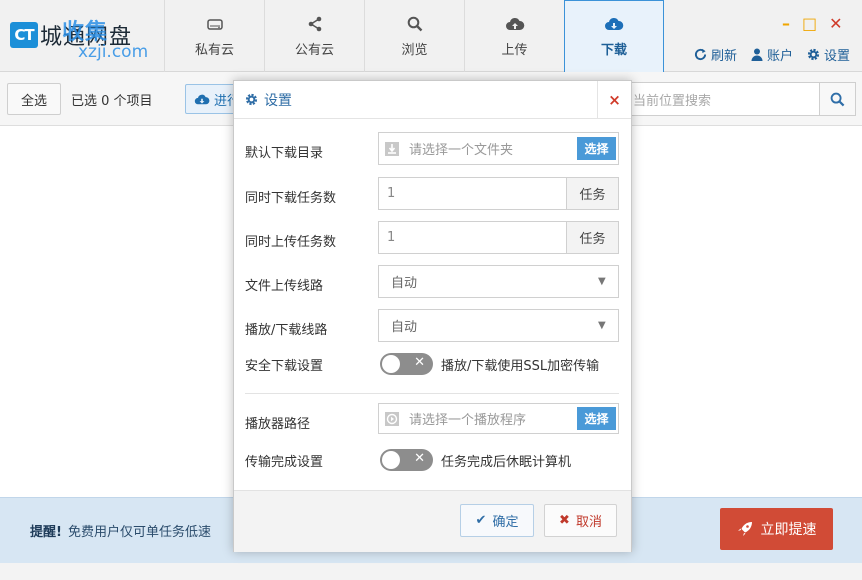 The image size is (862, 580). I want to click on search-input: 当前位置搜索, so click(725, 99).